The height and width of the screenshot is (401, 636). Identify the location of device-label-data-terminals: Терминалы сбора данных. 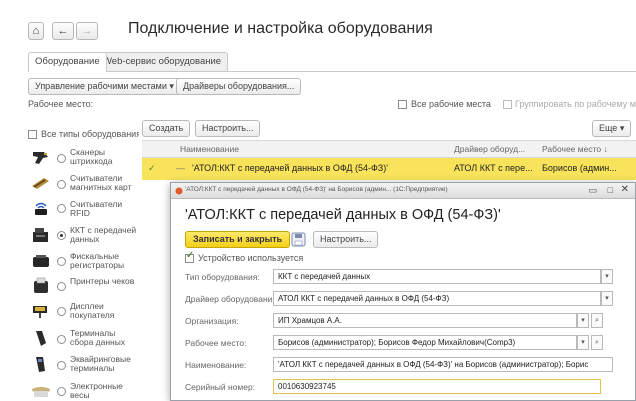
(98, 337).